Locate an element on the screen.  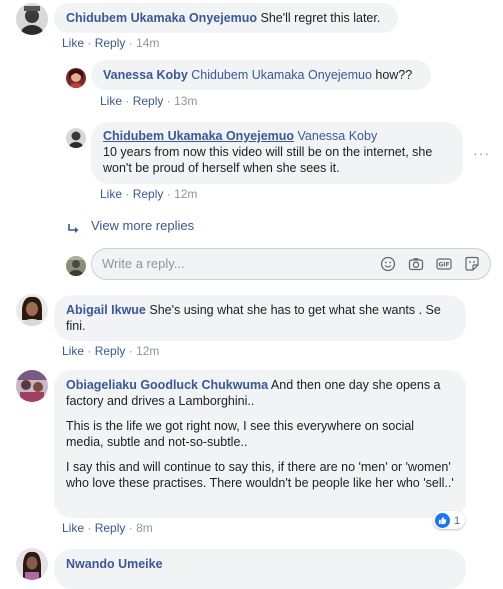
gif-icon: GIF is located at coordinates (444, 264).